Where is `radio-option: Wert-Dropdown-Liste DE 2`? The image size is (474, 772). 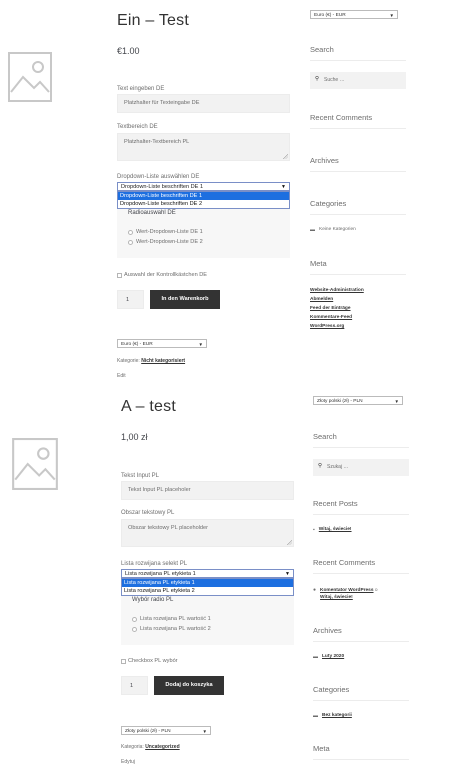 radio-option: Wert-Dropdown-Liste DE 2 is located at coordinates (165, 242).